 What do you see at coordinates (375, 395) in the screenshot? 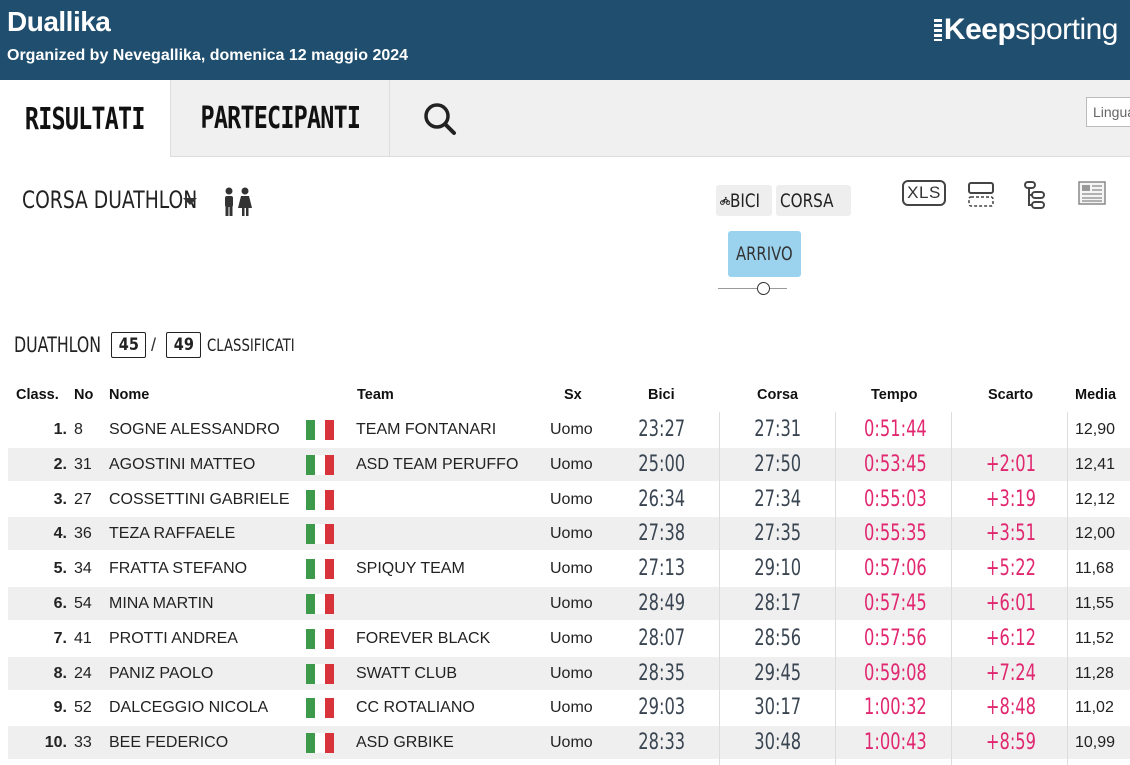
I see `column-header-team: Team` at bounding box center [375, 395].